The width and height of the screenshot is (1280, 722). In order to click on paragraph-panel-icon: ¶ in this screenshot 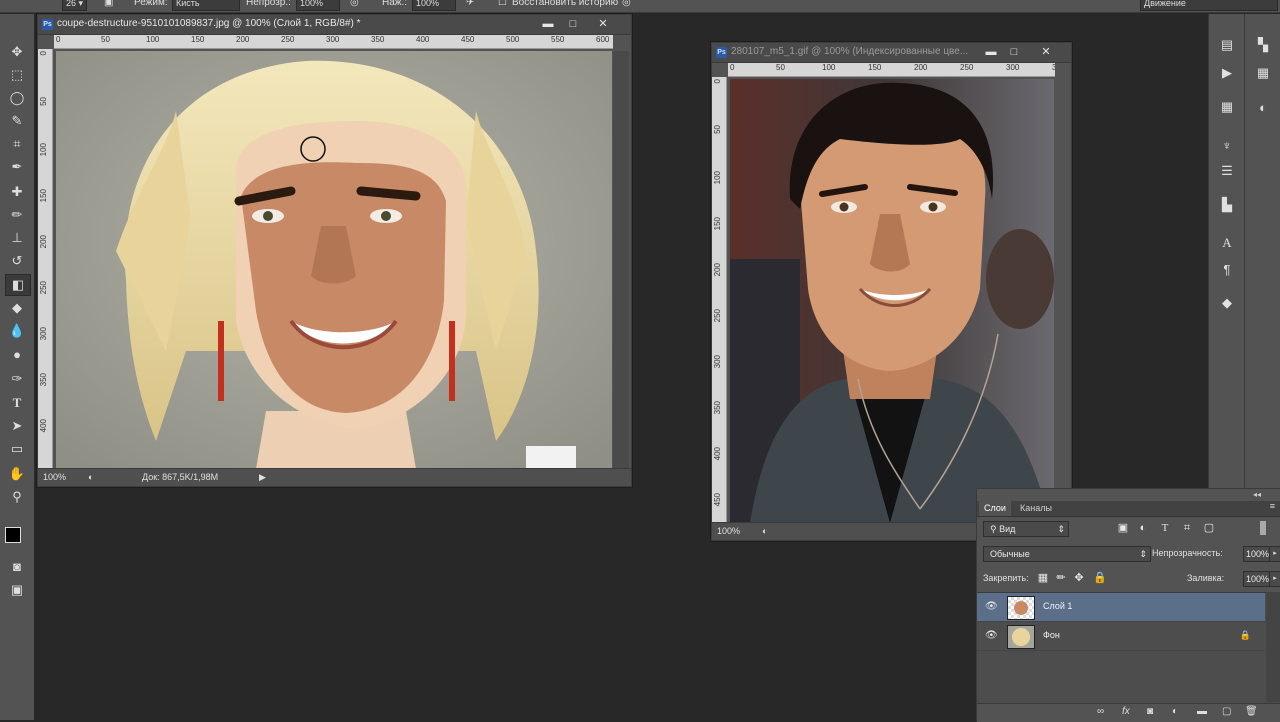, I will do `click(1227, 269)`.